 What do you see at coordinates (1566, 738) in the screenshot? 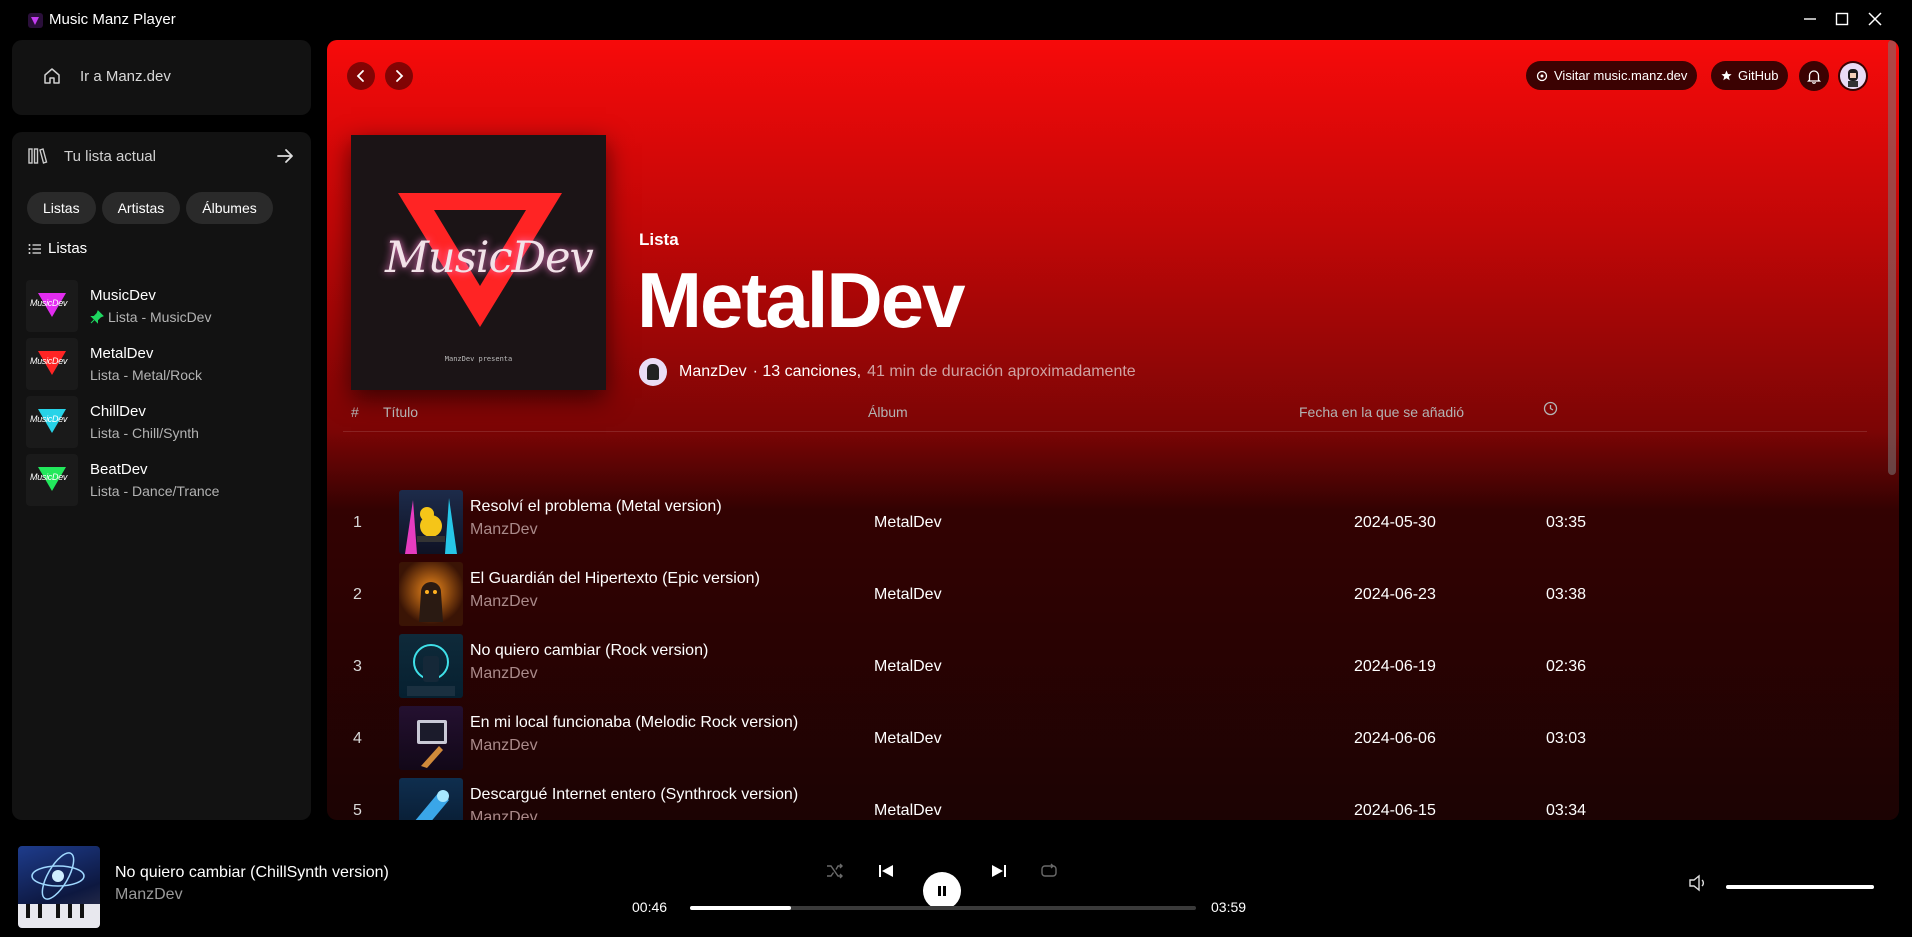
I see `track-duration: 03:03` at bounding box center [1566, 738].